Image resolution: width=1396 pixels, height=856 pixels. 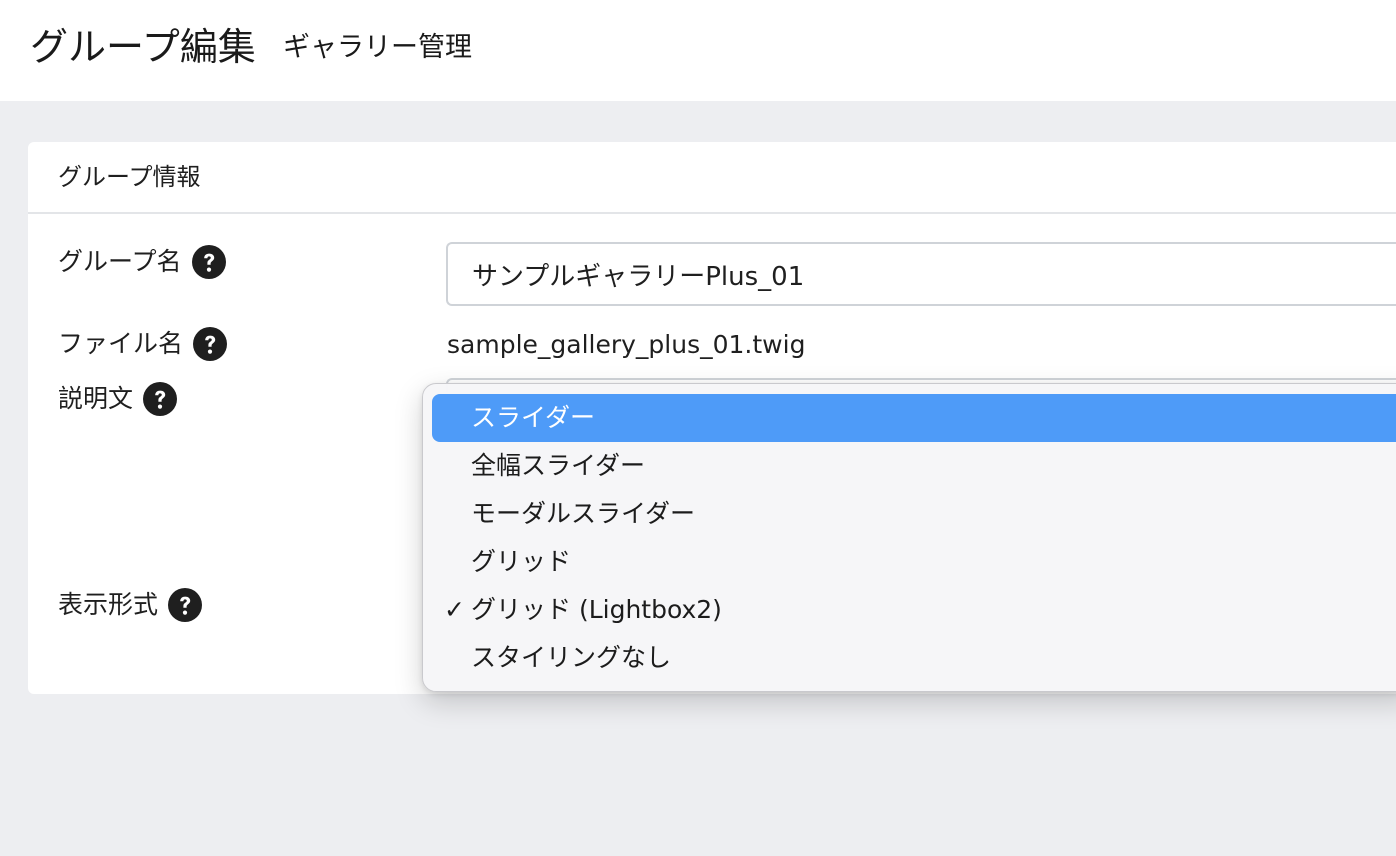 I want to click on dropdown-option-no-styling: スタイリングなし, so click(x=914, y=658).